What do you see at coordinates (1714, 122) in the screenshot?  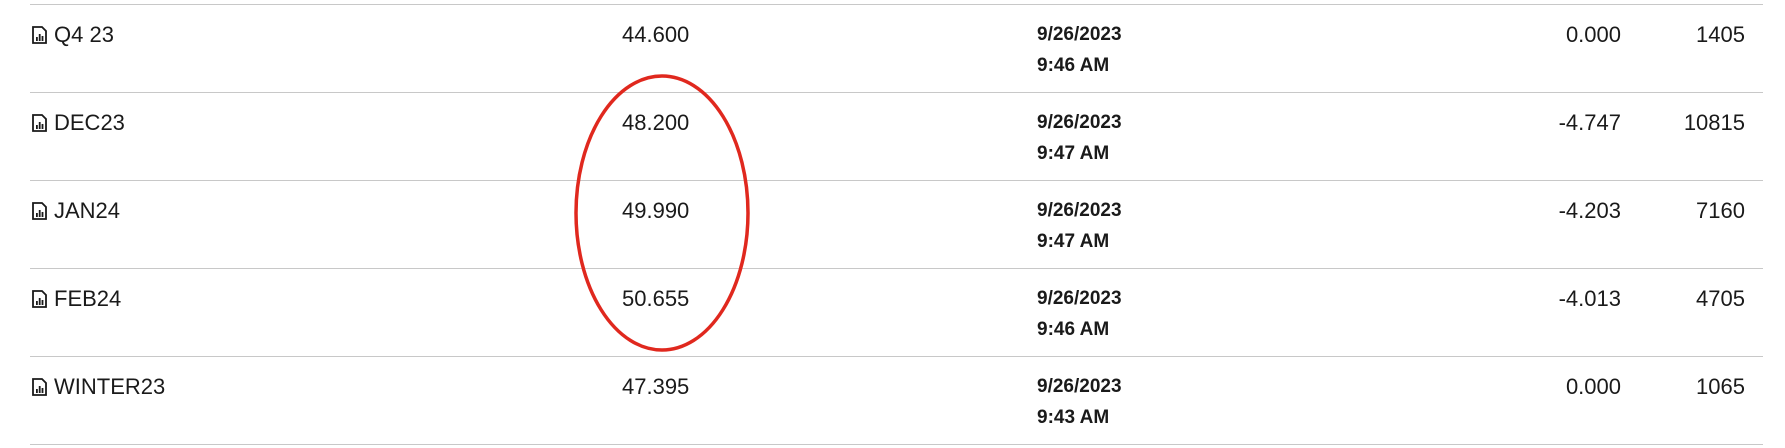 I see `volume-value: 10815` at bounding box center [1714, 122].